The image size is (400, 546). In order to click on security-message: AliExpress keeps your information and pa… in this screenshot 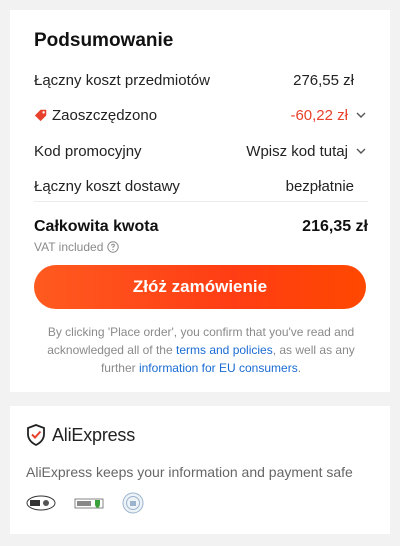, I will do `click(189, 472)`.